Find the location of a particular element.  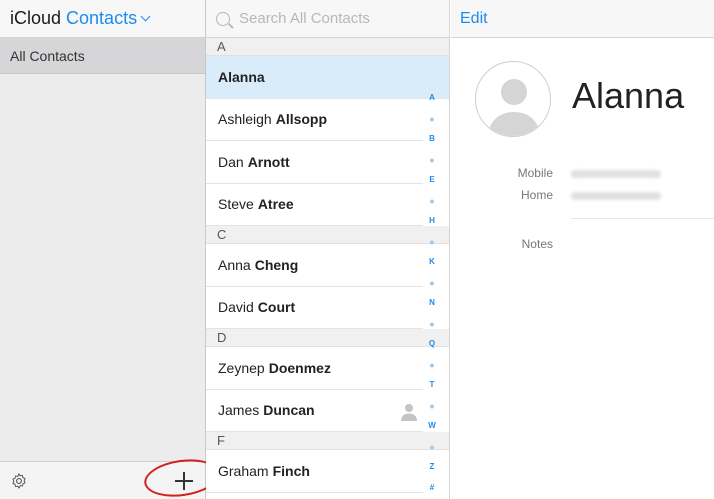

section-header-f: F is located at coordinates (327, 441).